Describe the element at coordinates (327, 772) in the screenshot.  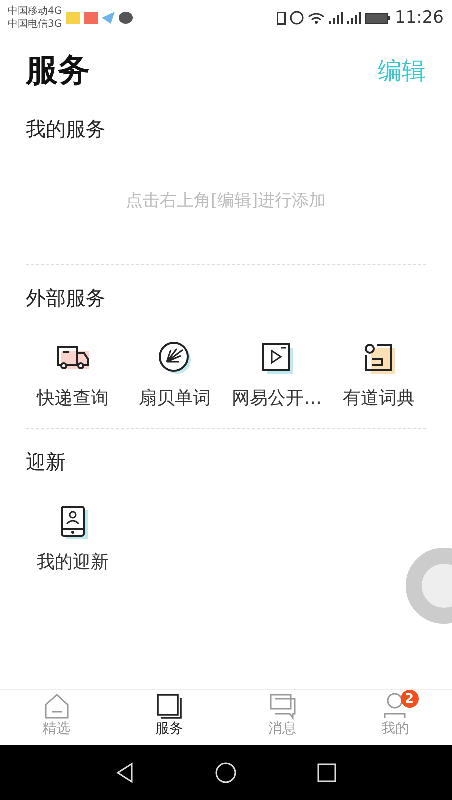
I see `recents-icon` at that location.